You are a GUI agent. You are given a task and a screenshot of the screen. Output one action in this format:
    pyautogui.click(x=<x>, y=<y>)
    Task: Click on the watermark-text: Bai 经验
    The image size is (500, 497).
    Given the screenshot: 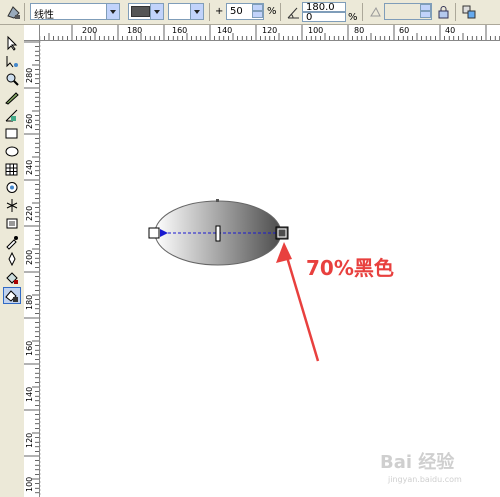 What is the action you would take?
    pyautogui.click(x=417, y=462)
    